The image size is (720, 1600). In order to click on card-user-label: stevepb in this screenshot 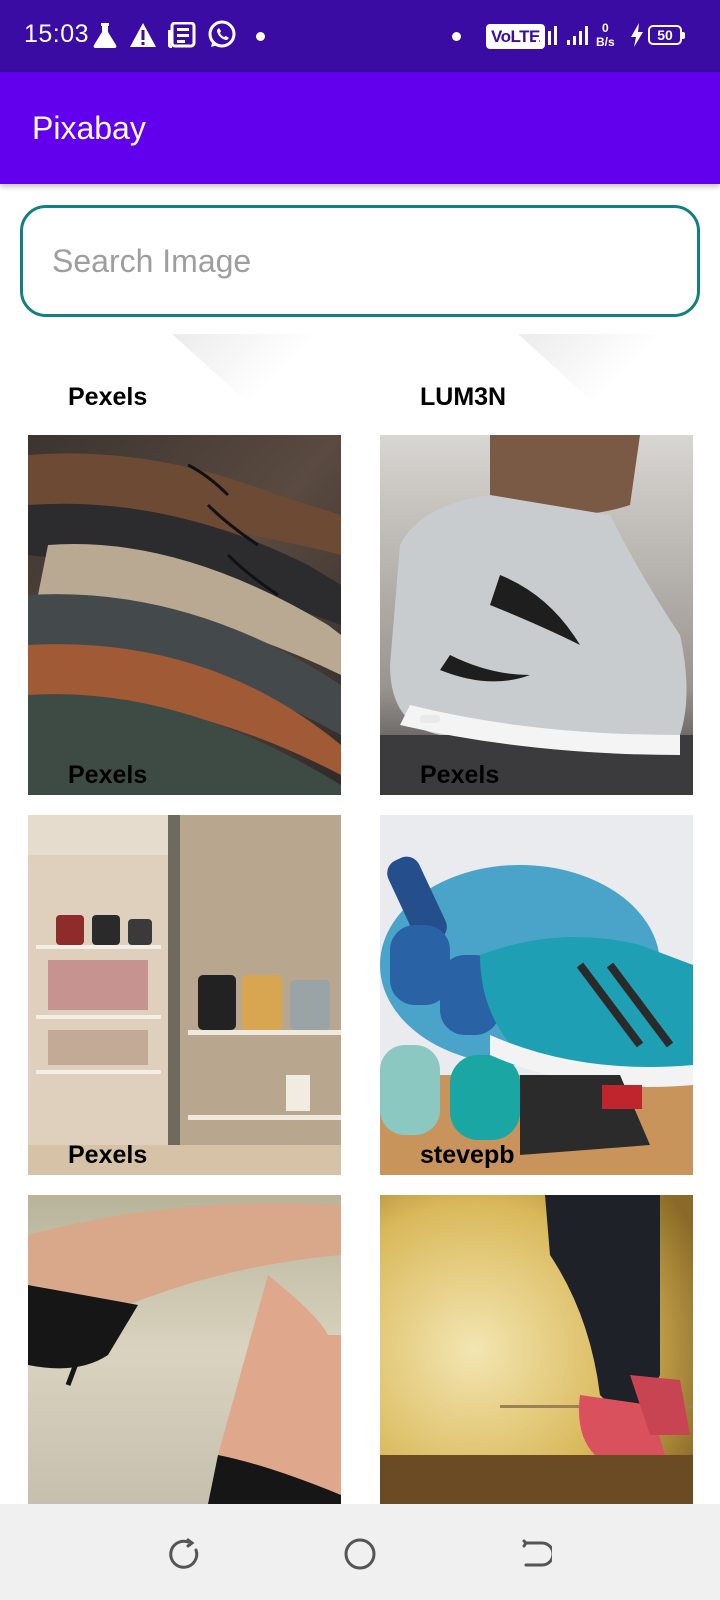, I will do `click(467, 1155)`.